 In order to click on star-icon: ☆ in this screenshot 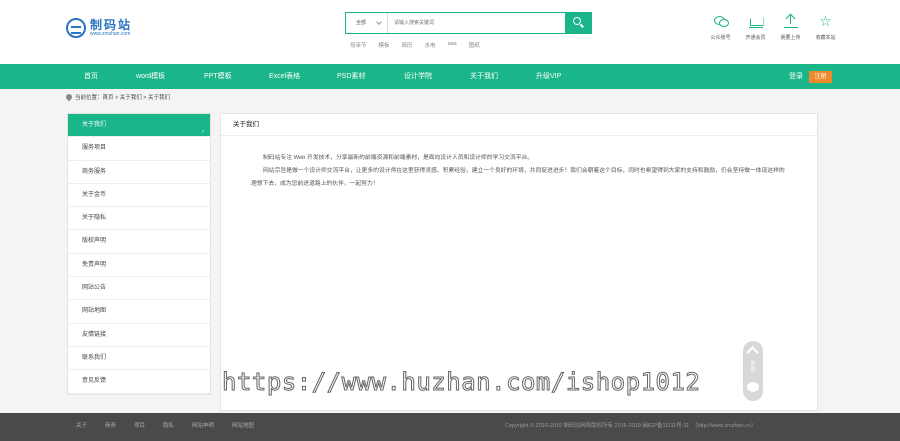, I will do `click(825, 21)`.